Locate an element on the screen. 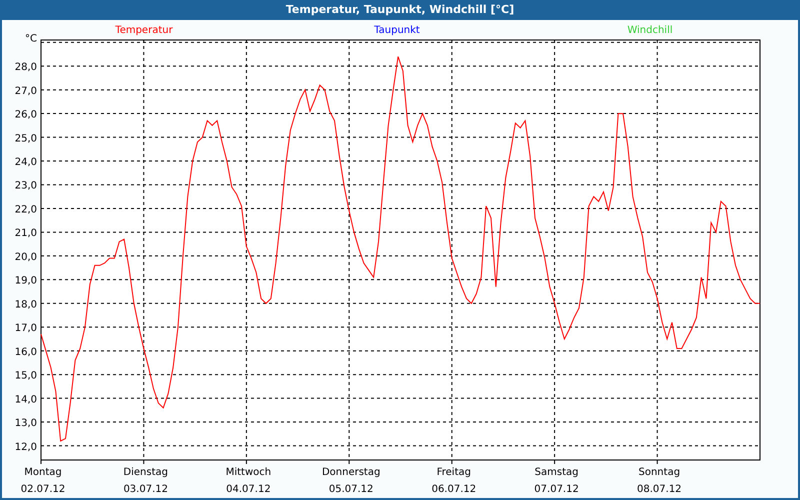 This screenshot has width=800, height=500. axis-tick-label: 15,0 is located at coordinates (25, 376).